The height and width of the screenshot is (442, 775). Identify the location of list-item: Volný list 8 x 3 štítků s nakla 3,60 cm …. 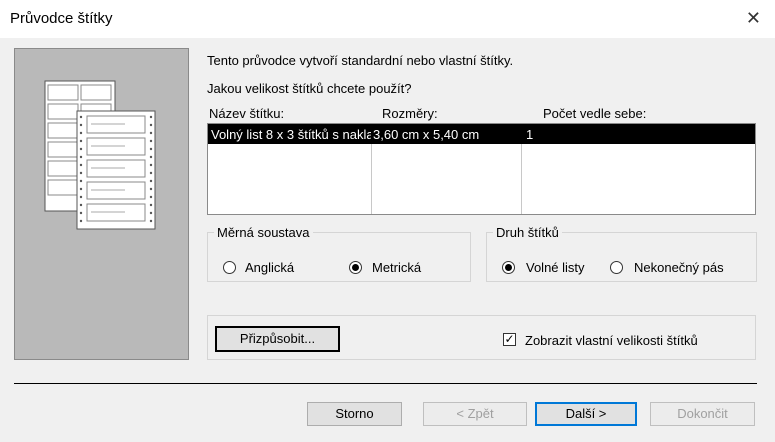
(481, 134).